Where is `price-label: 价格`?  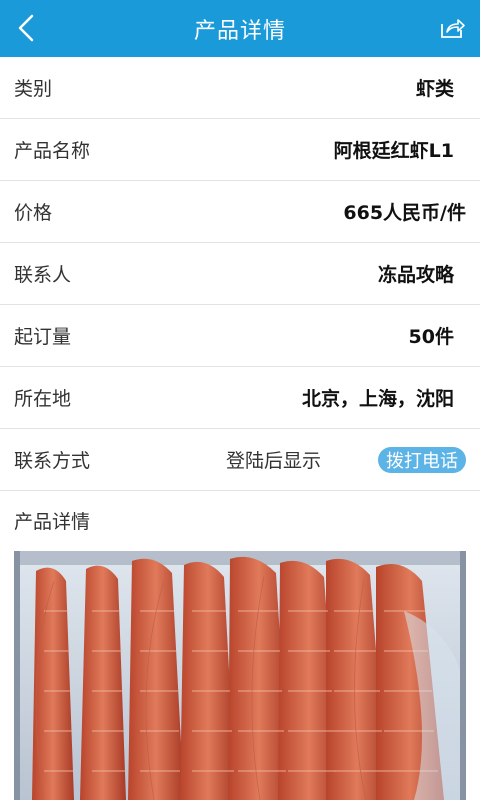
price-label: 价格 is located at coordinates (33, 213).